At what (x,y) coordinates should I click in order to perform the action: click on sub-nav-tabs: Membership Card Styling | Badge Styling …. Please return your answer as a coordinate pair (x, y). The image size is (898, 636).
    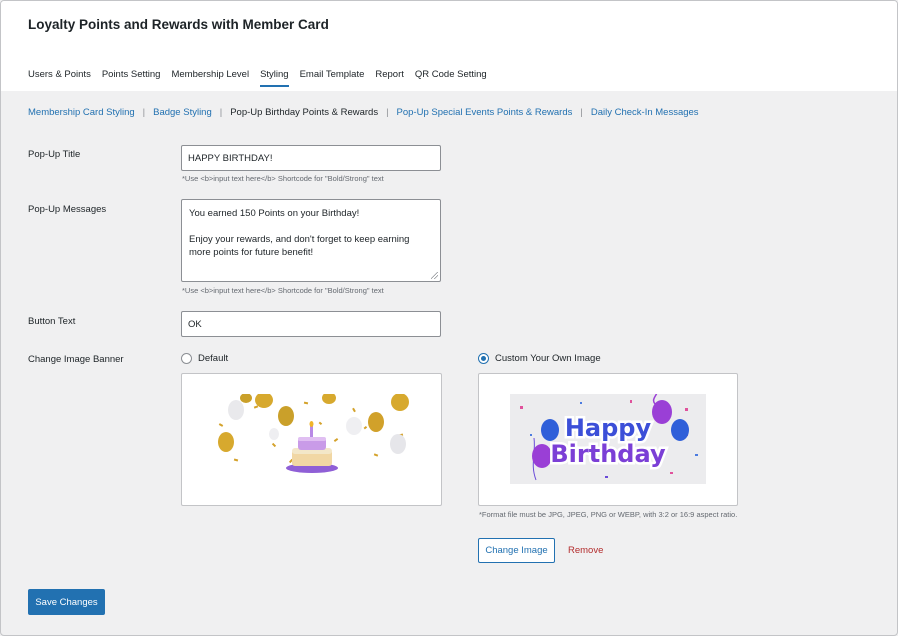
    Looking at the image, I should click on (363, 112).